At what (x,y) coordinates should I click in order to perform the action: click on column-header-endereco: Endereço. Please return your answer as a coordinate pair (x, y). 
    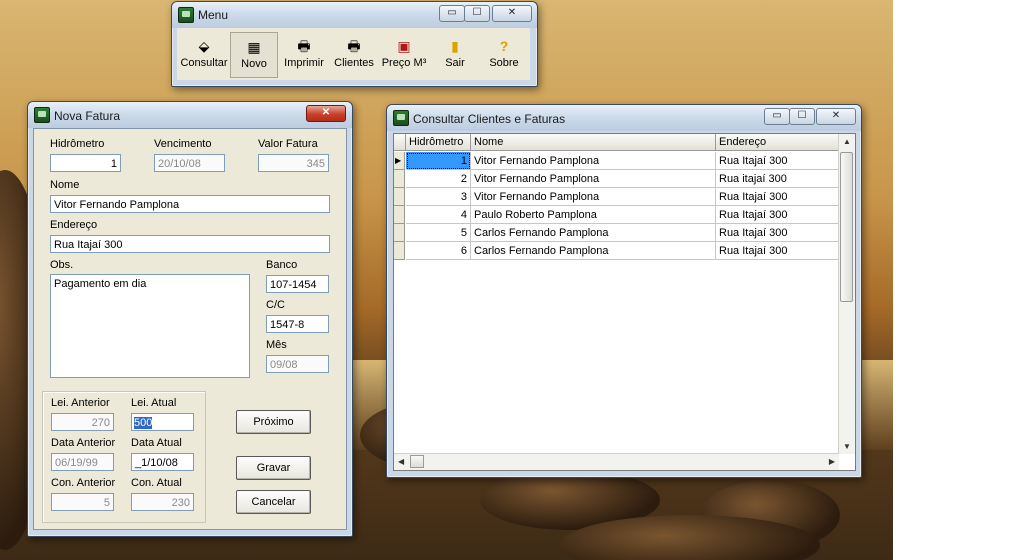
    Looking at the image, I should click on (777, 142).